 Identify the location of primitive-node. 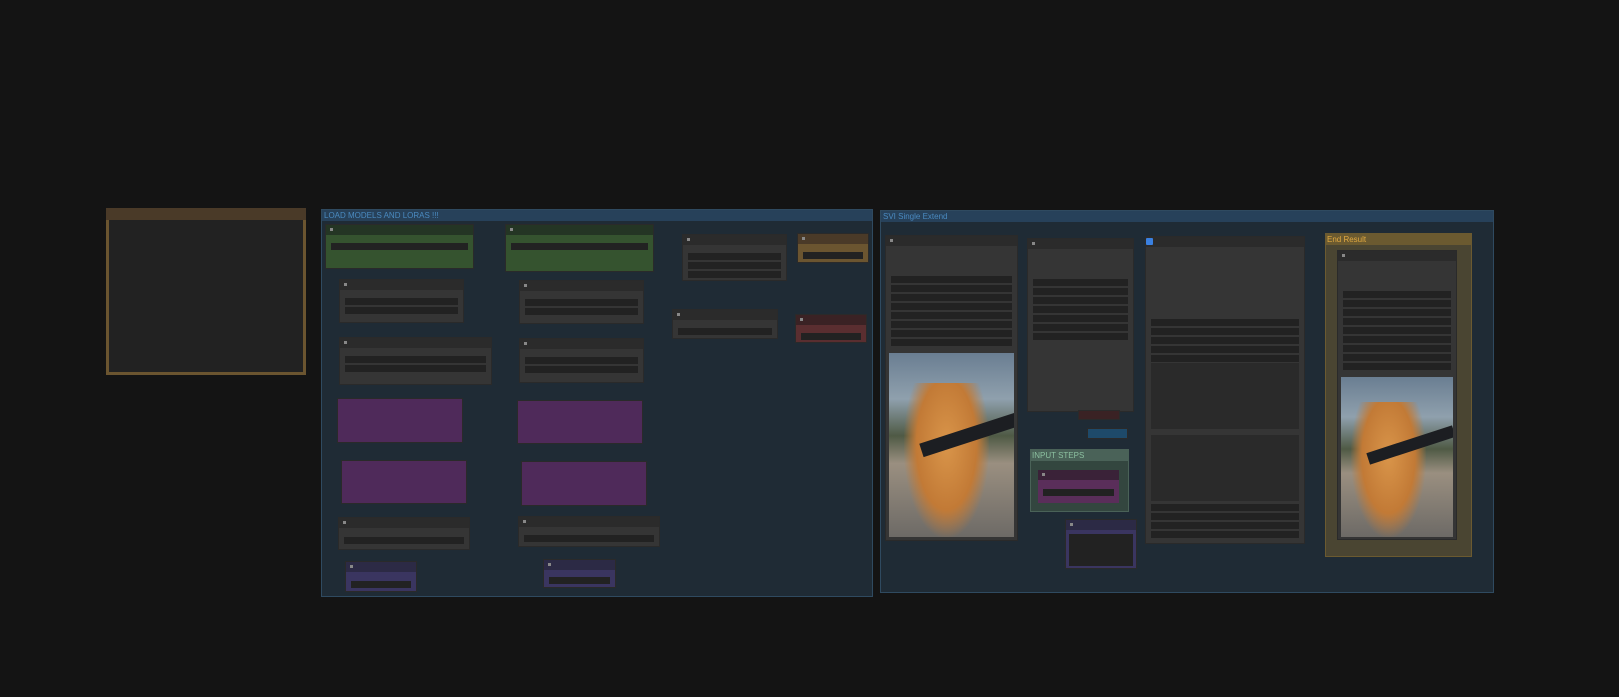
(1078, 486).